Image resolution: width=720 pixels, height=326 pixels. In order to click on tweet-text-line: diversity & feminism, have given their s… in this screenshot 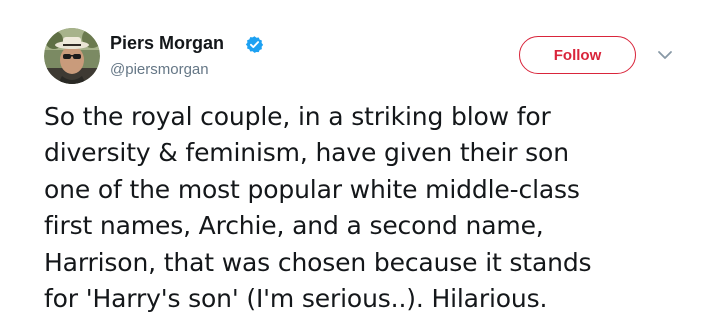, I will do `click(306, 153)`.